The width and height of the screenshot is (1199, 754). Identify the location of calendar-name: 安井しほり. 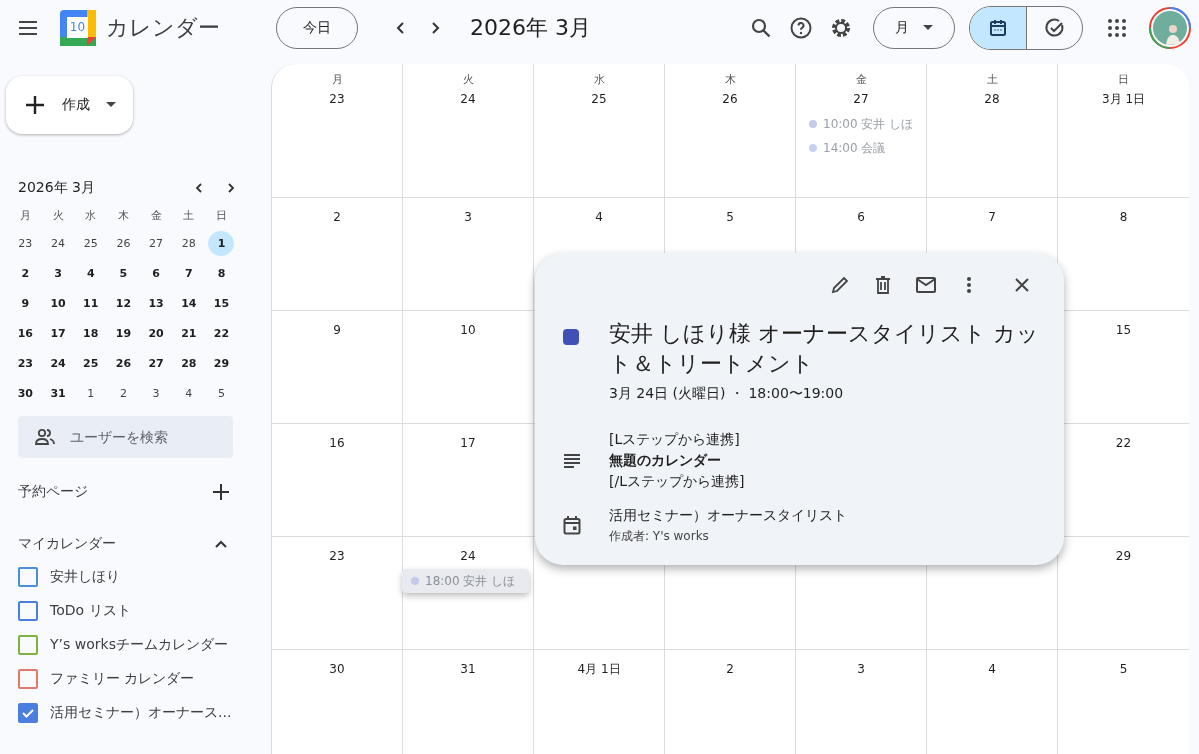
(85, 577).